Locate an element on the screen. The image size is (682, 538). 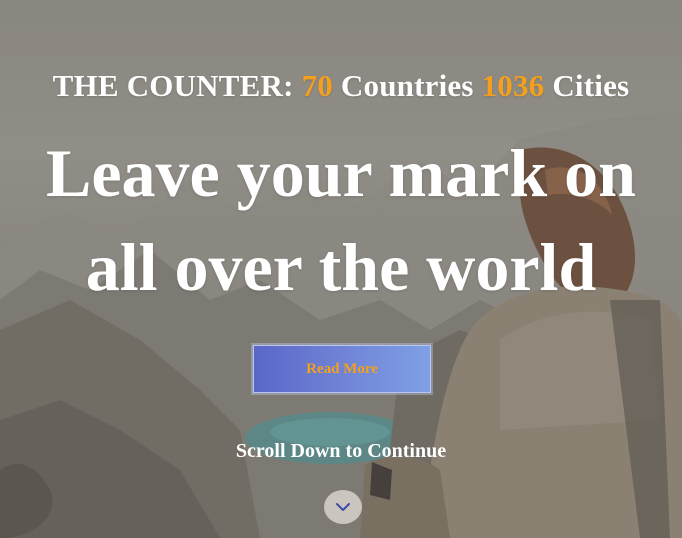
chevron-down-icon is located at coordinates (343, 507).